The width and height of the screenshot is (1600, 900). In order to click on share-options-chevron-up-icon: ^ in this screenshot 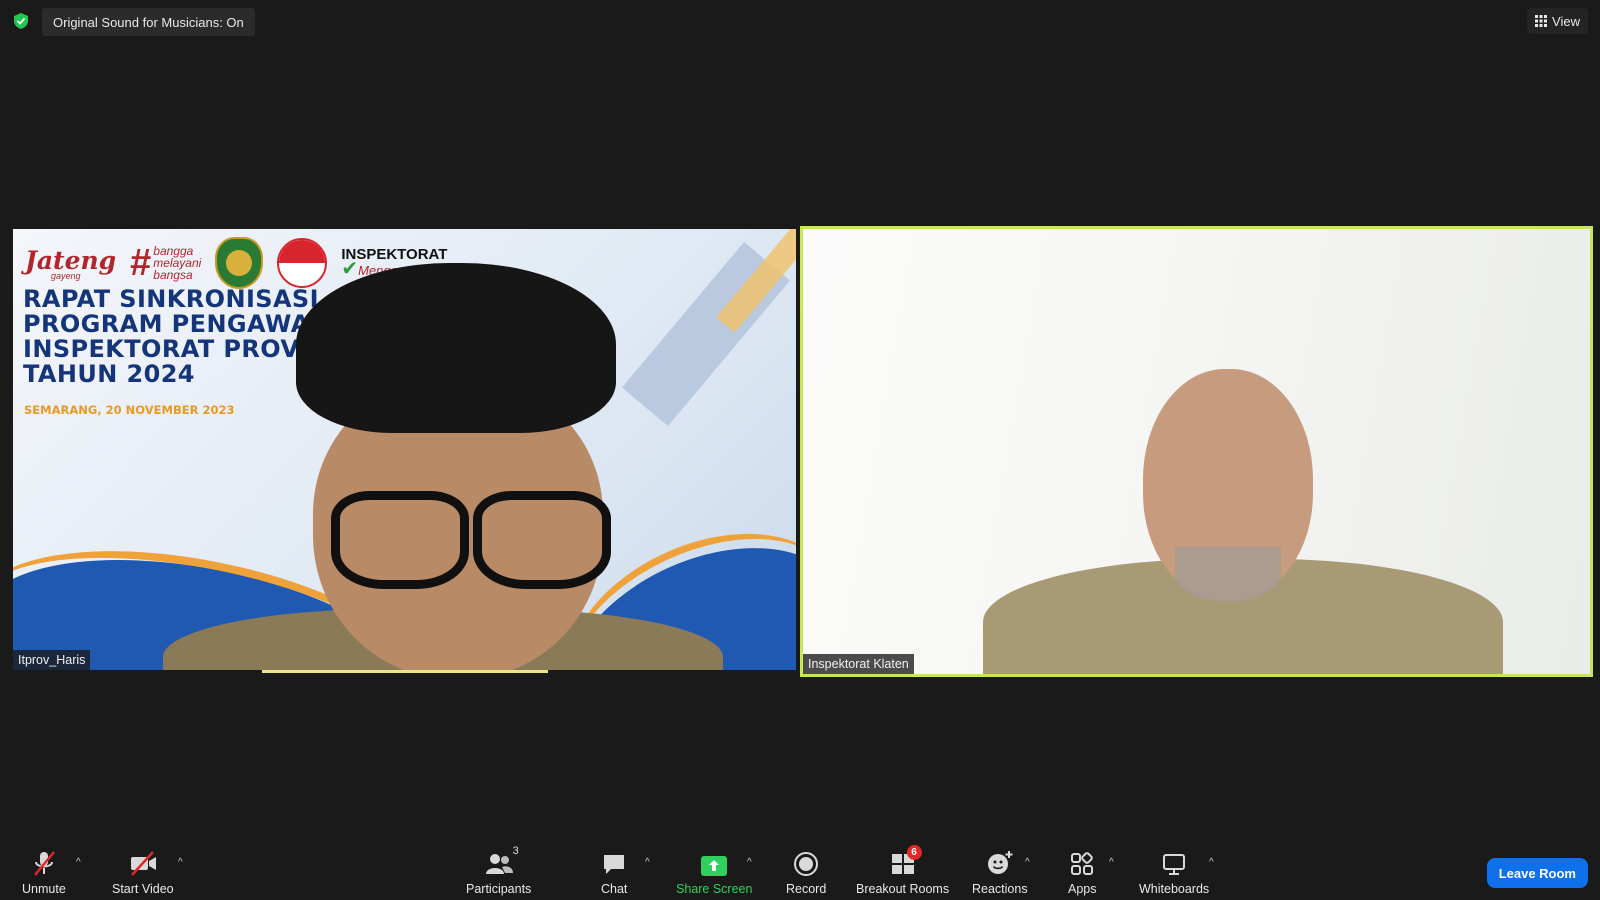, I will do `click(749, 862)`.